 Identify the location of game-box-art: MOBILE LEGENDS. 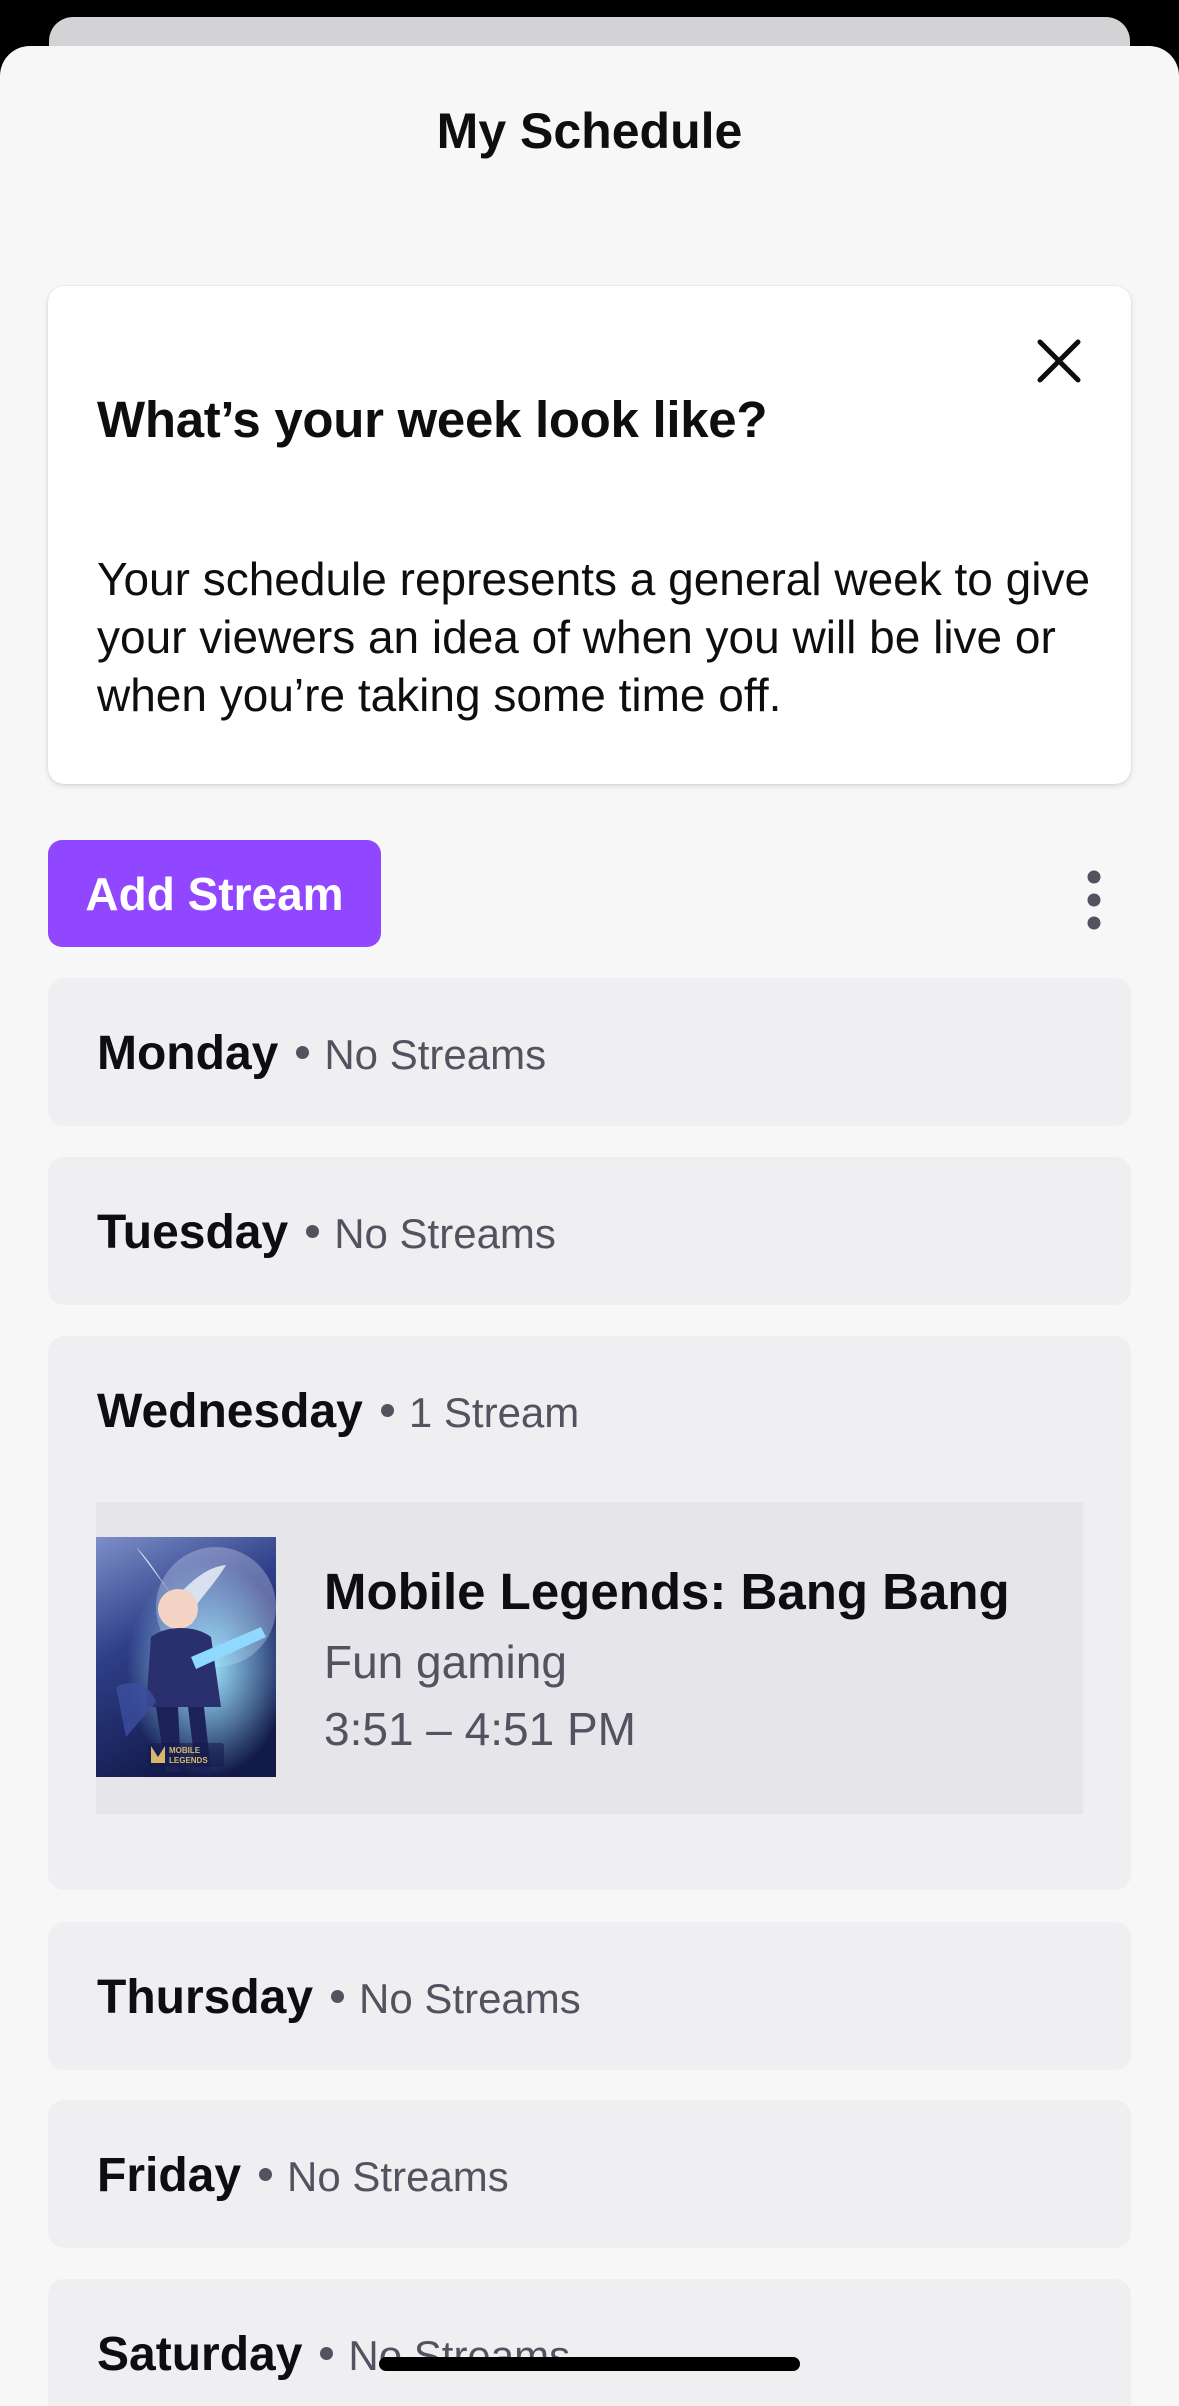
(186, 1657).